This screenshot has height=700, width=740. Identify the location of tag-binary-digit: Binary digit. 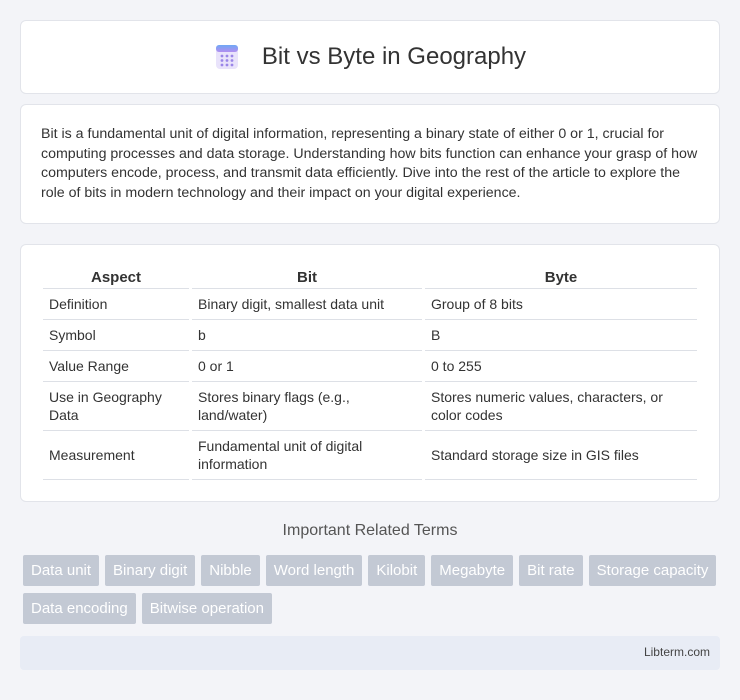
(150, 570).